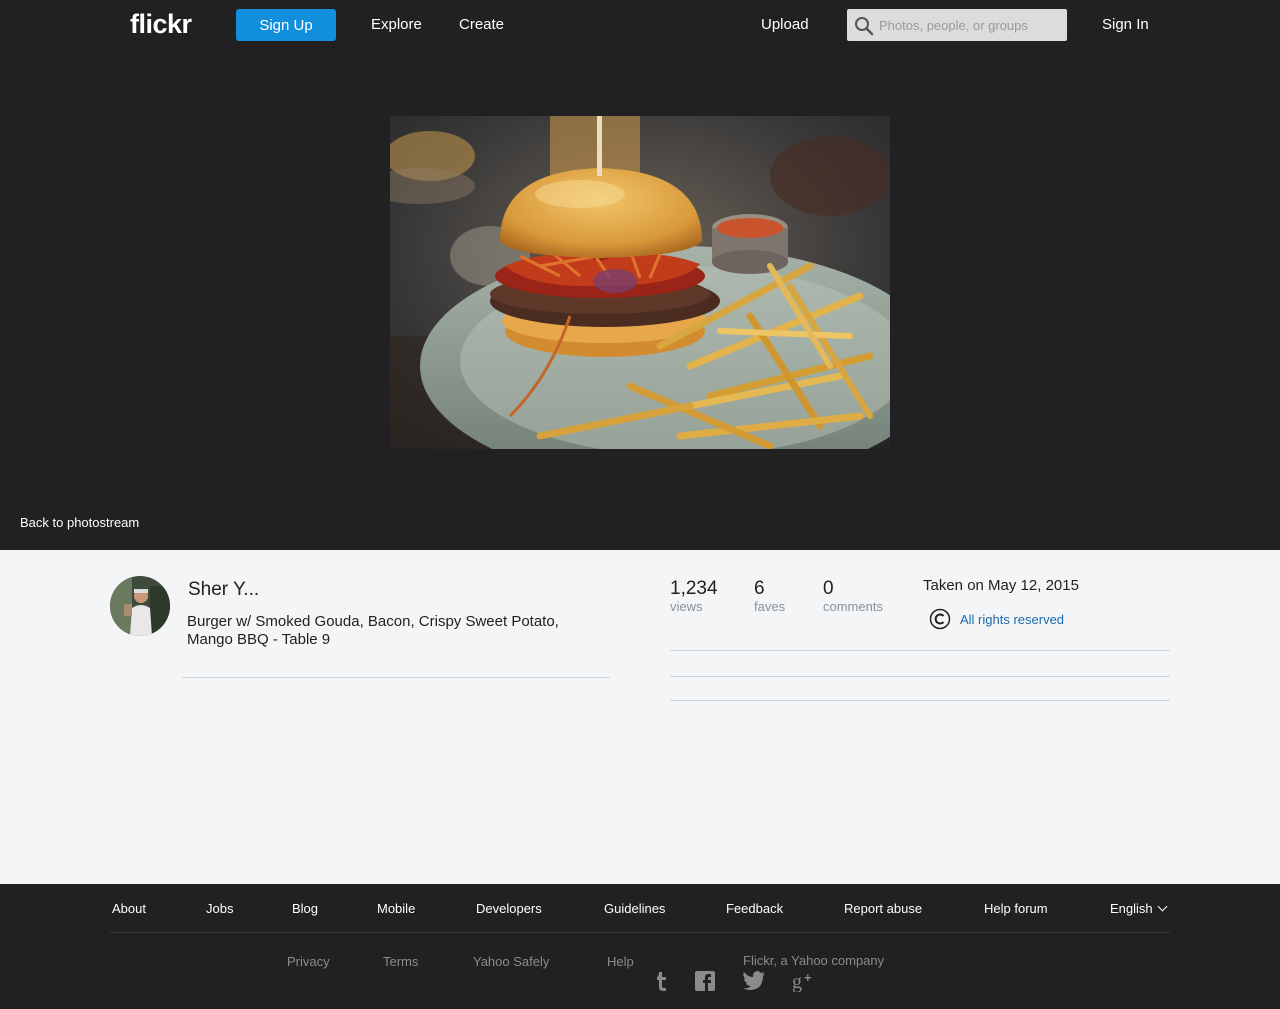 The height and width of the screenshot is (1009, 1280). What do you see at coordinates (400, 961) in the screenshot?
I see `footer-link-terms: Terms` at bounding box center [400, 961].